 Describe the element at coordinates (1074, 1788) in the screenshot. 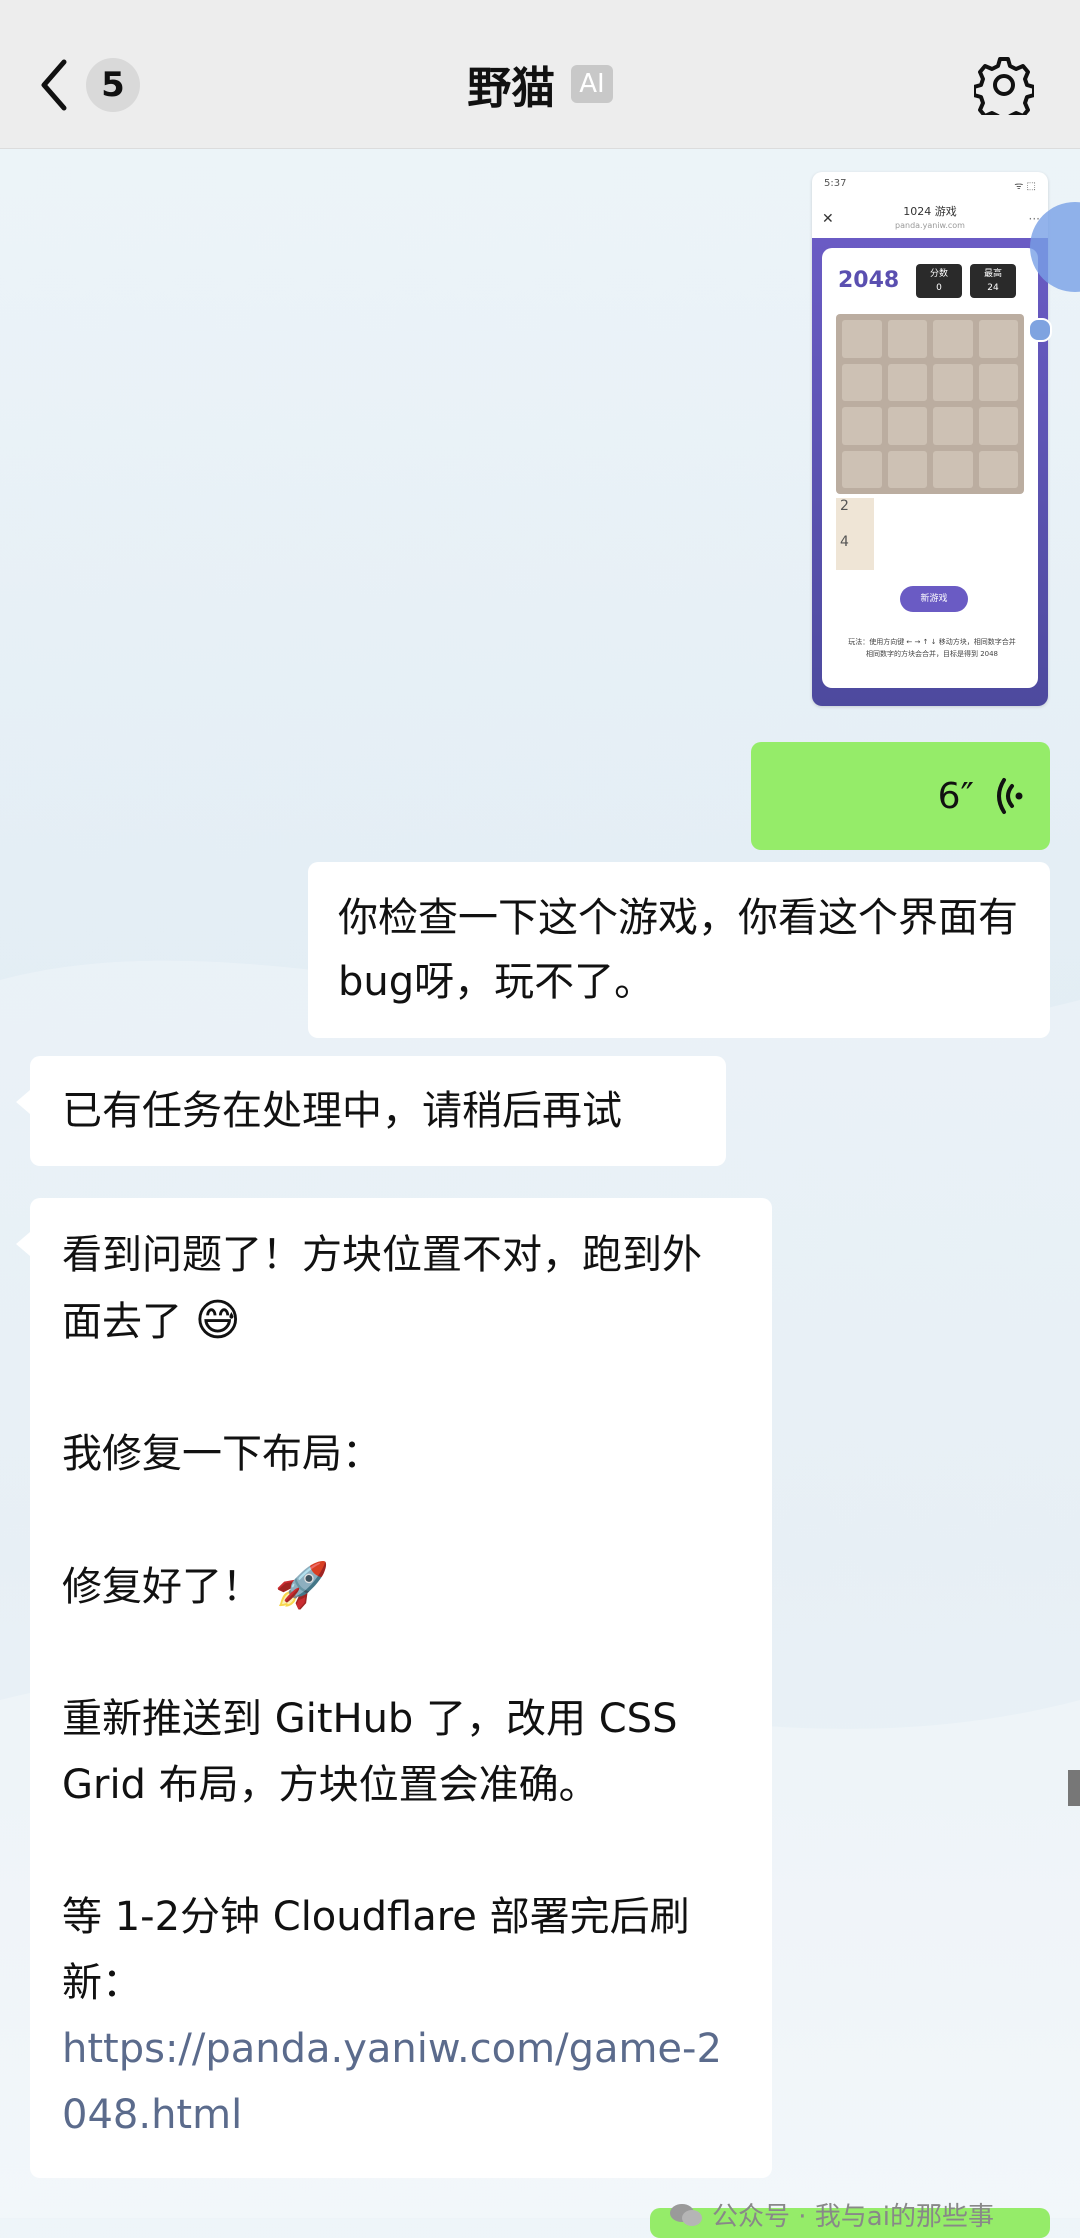

I see `scrollbar-thumb` at that location.